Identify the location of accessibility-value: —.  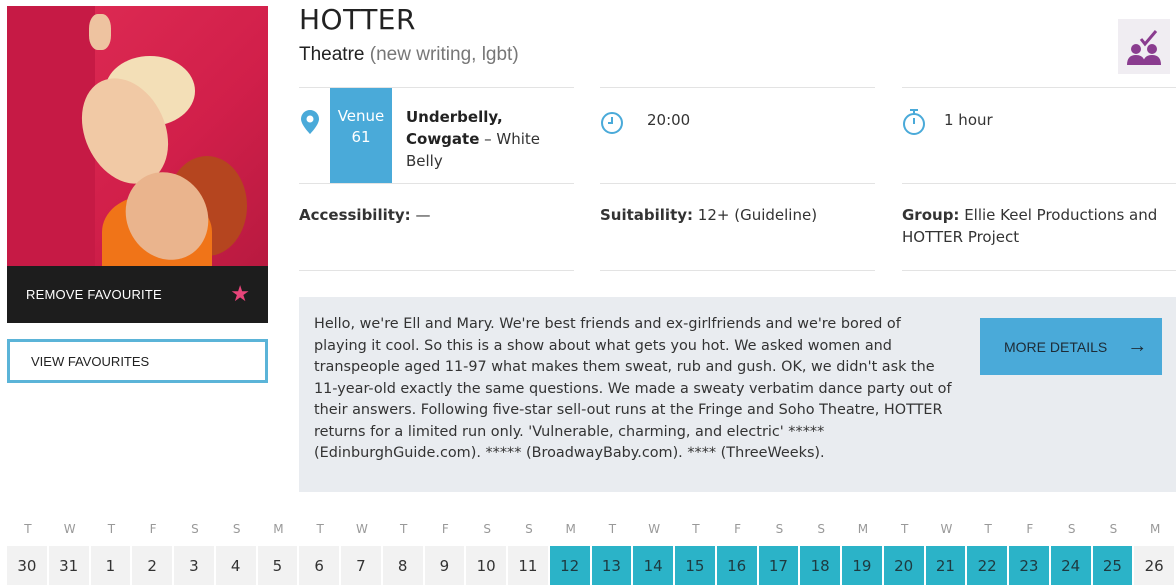
(420, 215).